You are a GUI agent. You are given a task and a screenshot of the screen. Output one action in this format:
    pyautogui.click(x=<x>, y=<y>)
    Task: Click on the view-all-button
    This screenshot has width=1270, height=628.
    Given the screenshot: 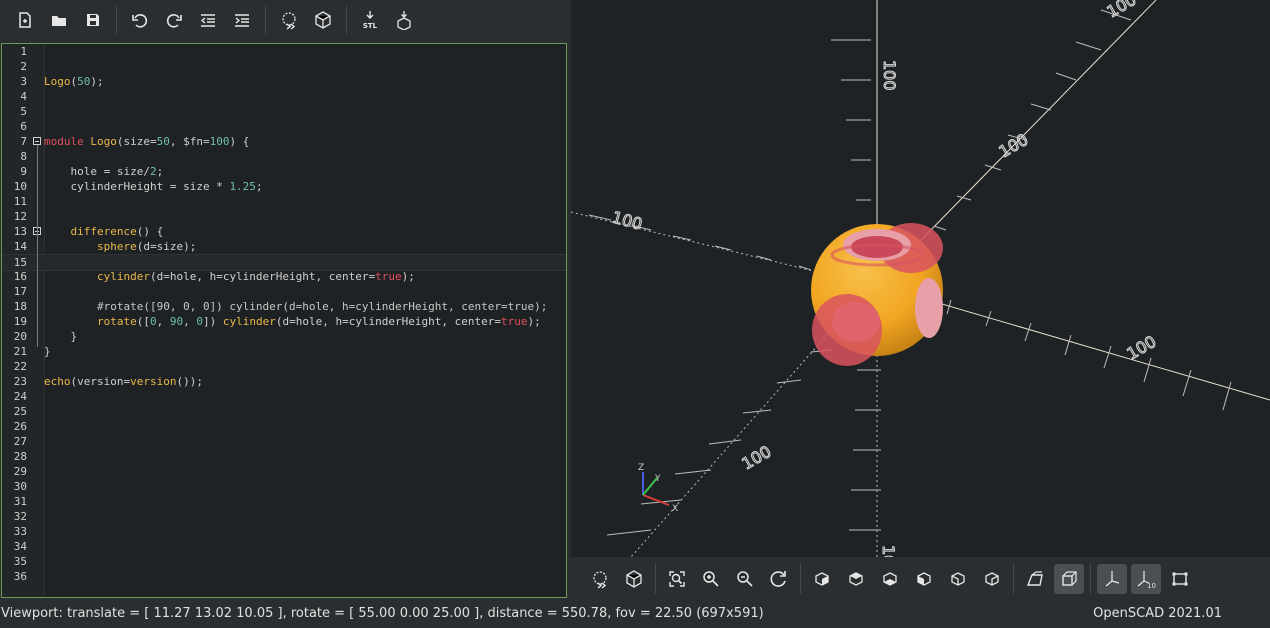 What is the action you would take?
    pyautogui.click(x=677, y=579)
    